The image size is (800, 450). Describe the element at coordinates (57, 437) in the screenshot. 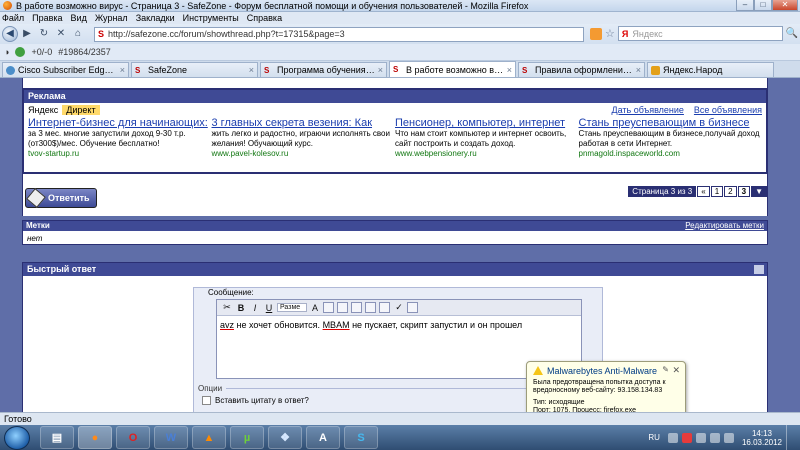

I see `taskbar-explorer-icon: ▤` at that location.